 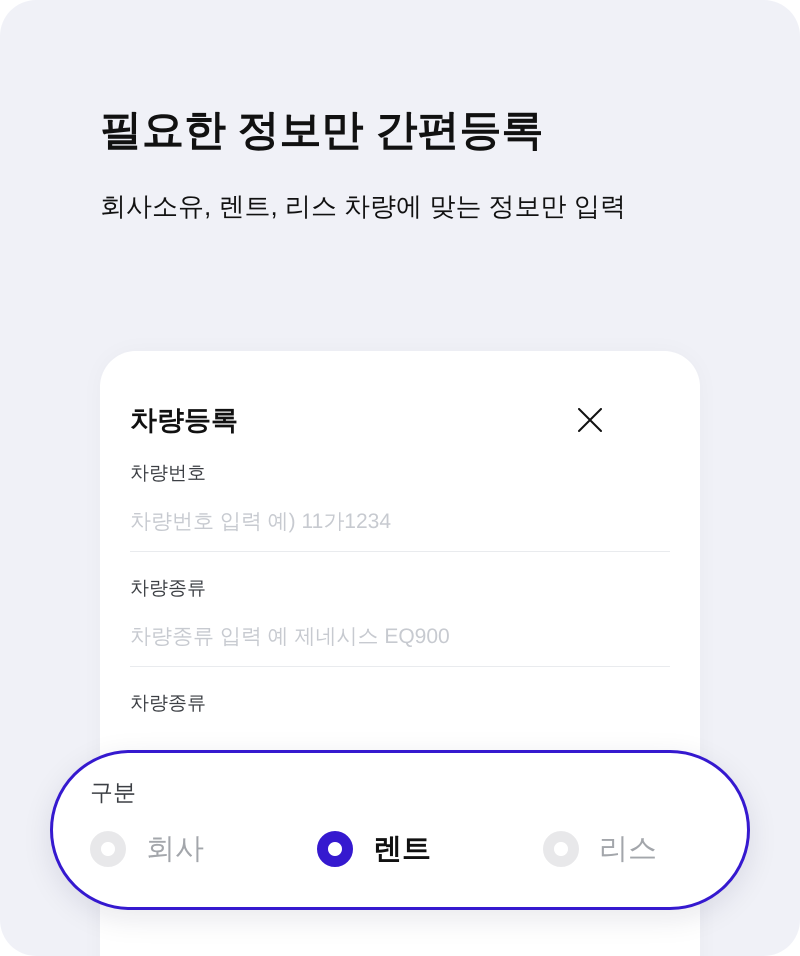 What do you see at coordinates (184, 420) in the screenshot?
I see `dialog-title: 차량등록` at bounding box center [184, 420].